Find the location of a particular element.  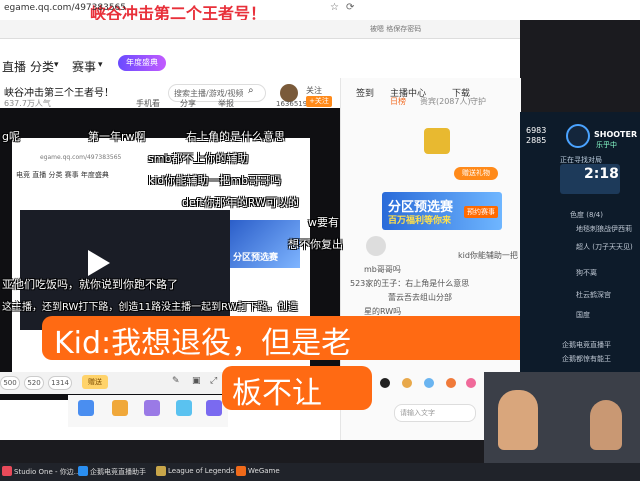

checkin-tab: 签到 is located at coordinates (365, 92).